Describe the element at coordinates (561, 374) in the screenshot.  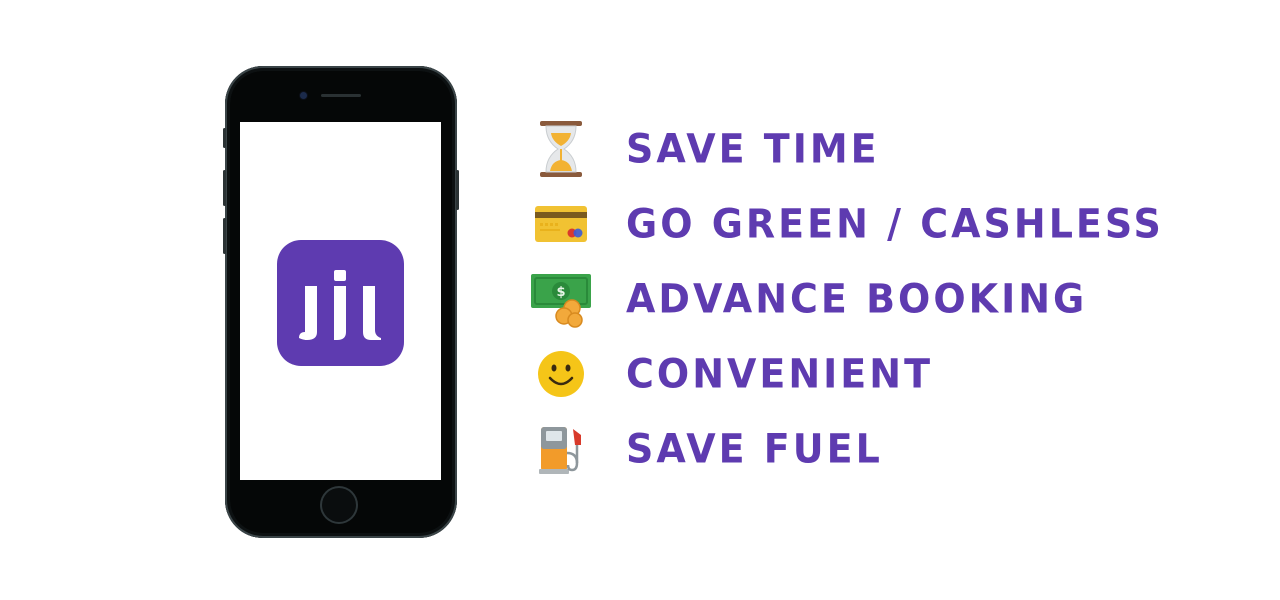
I see `smiley-face-icon` at that location.